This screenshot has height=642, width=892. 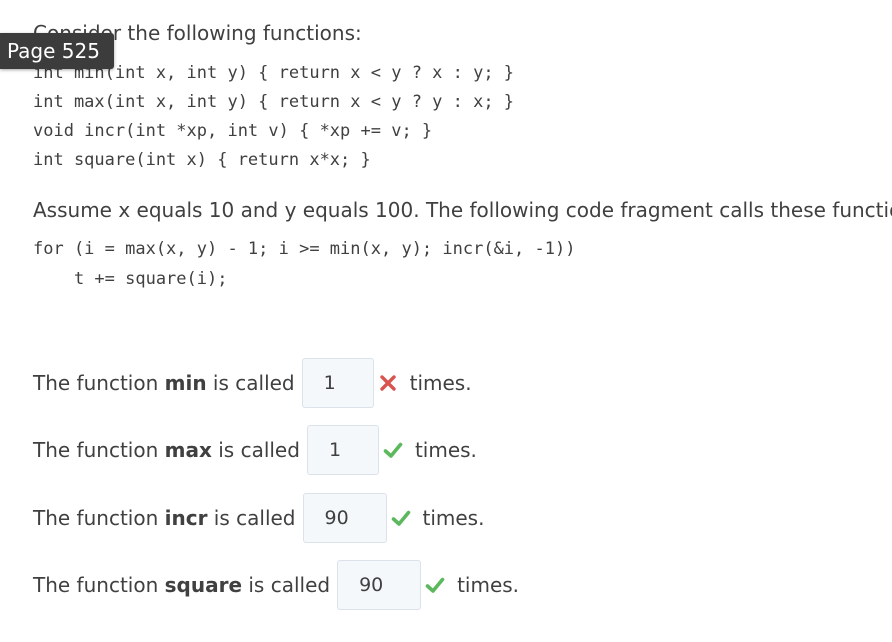 I want to click on question-text: The function min is called, so click(x=164, y=383).